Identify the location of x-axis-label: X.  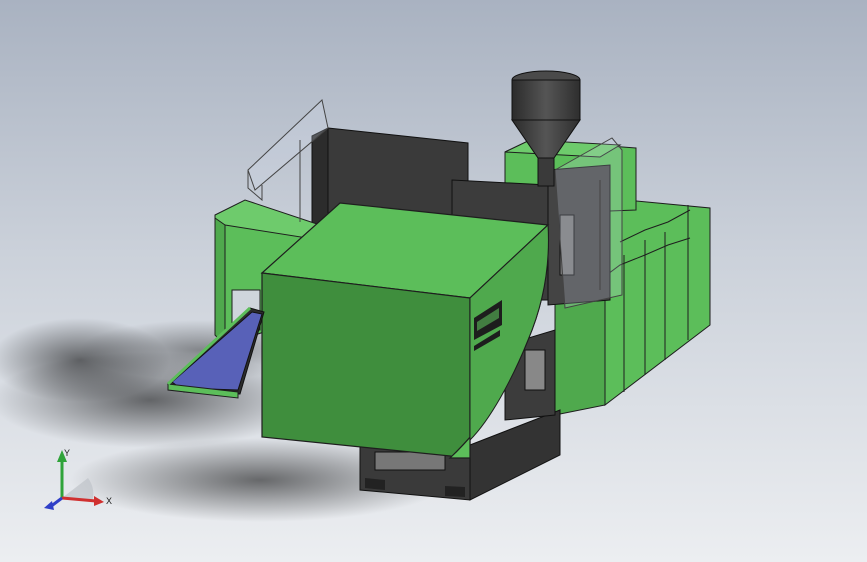
(109, 501).